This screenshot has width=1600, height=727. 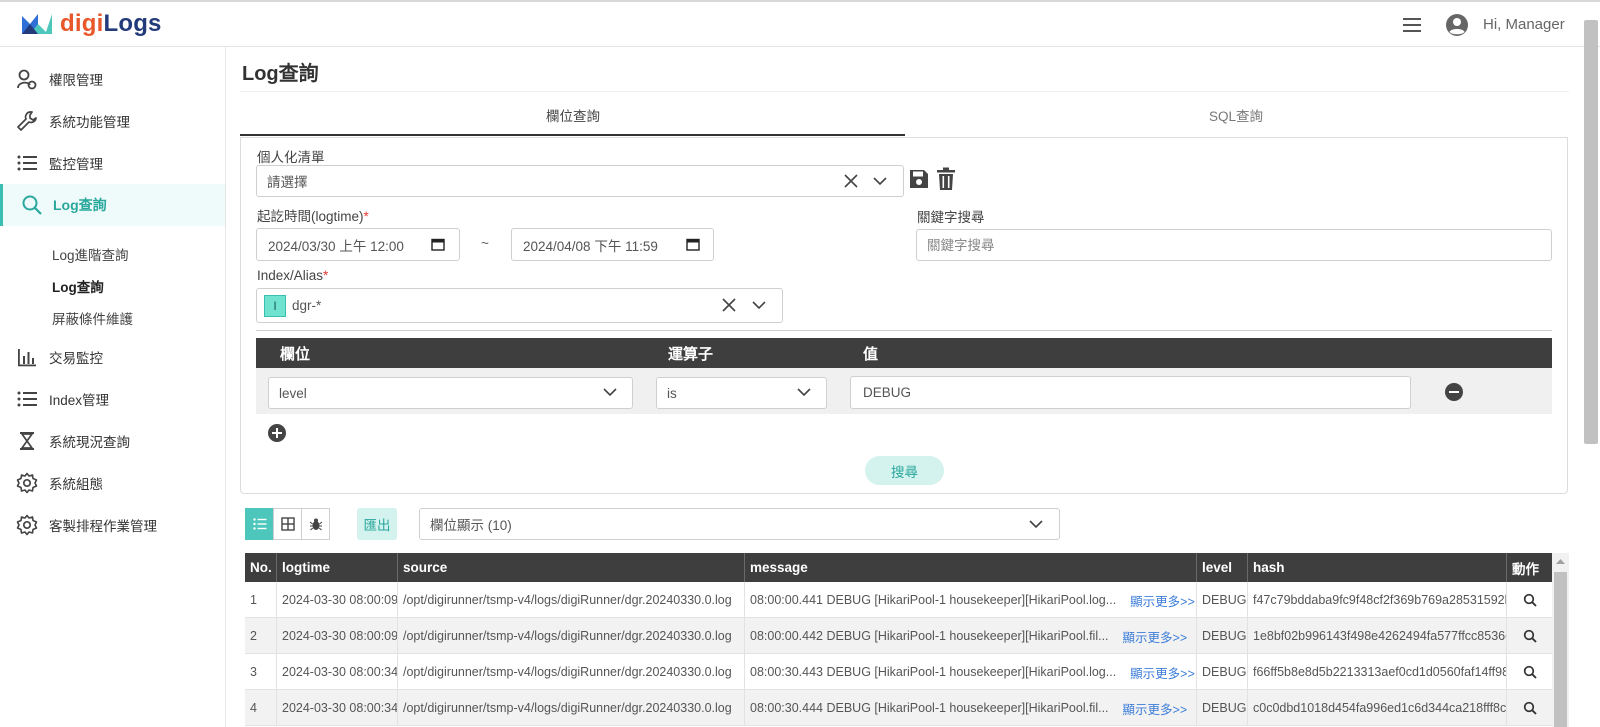 What do you see at coordinates (112, 399) in the screenshot?
I see `sidebar-item-index-management: Index管理` at bounding box center [112, 399].